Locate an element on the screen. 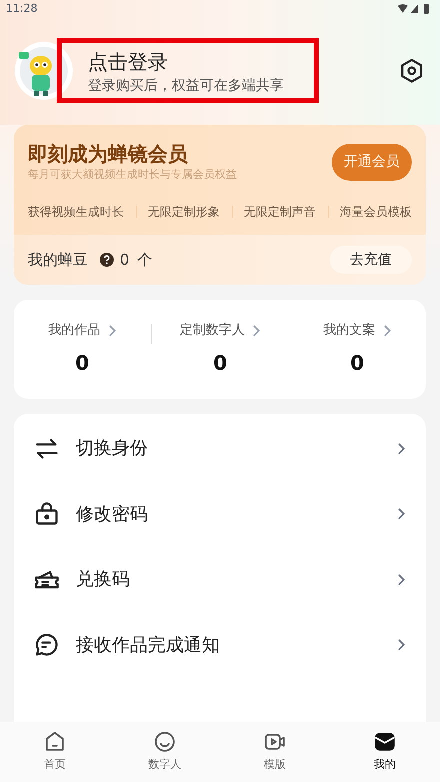 The height and width of the screenshot is (782, 440). smile-icon is located at coordinates (165, 742).